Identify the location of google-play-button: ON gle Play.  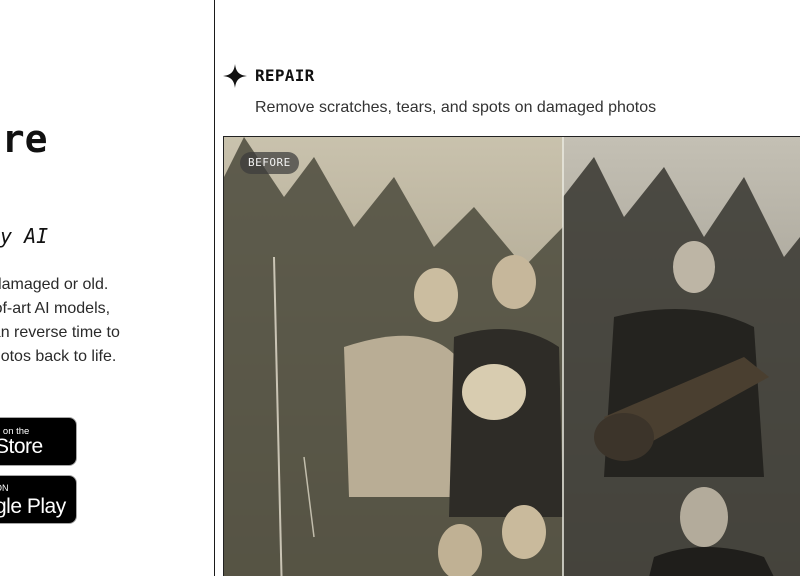
(38, 499).